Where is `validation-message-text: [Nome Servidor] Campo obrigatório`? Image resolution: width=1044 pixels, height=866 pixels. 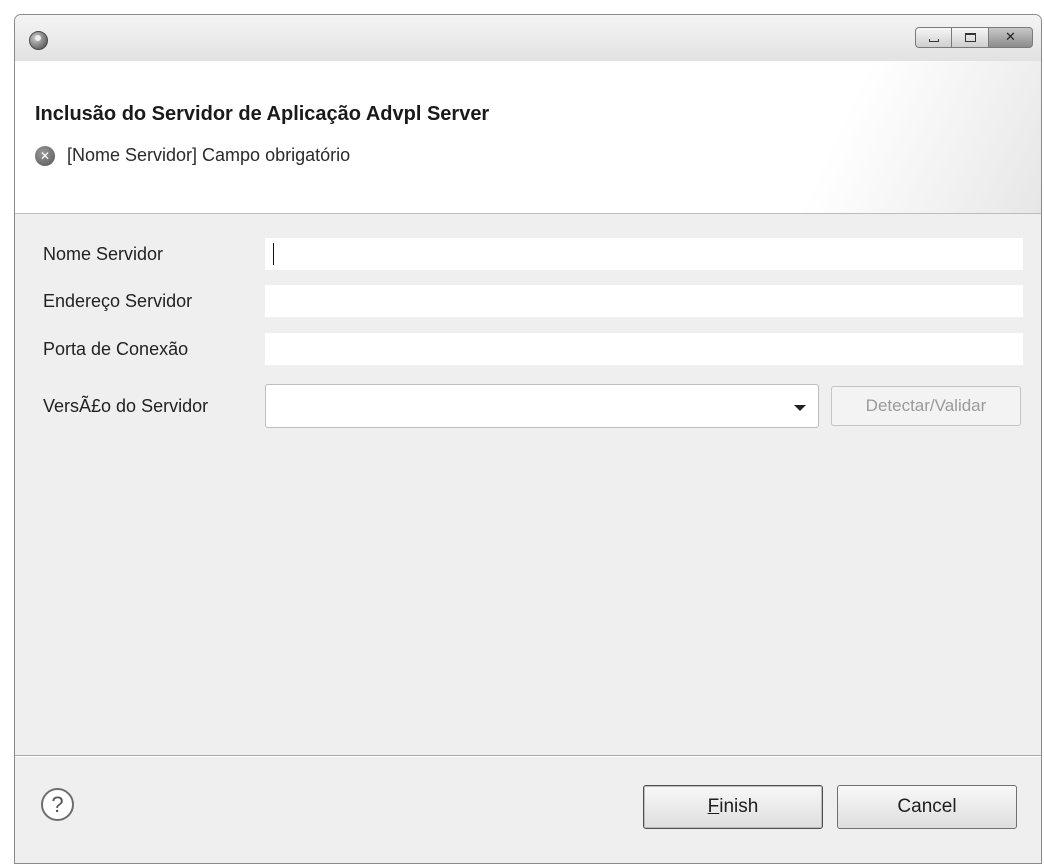 validation-message-text: [Nome Servidor] Campo obrigatório is located at coordinates (209, 155).